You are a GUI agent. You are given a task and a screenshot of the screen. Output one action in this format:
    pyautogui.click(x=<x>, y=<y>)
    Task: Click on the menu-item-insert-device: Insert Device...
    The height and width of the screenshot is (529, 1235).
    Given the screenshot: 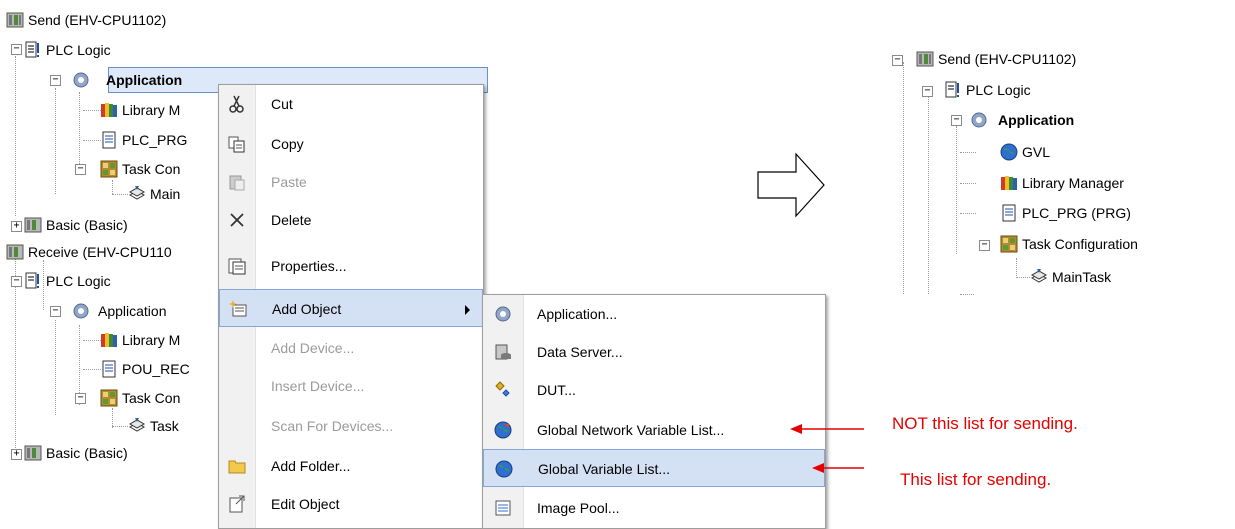 What is the action you would take?
    pyautogui.click(x=351, y=386)
    